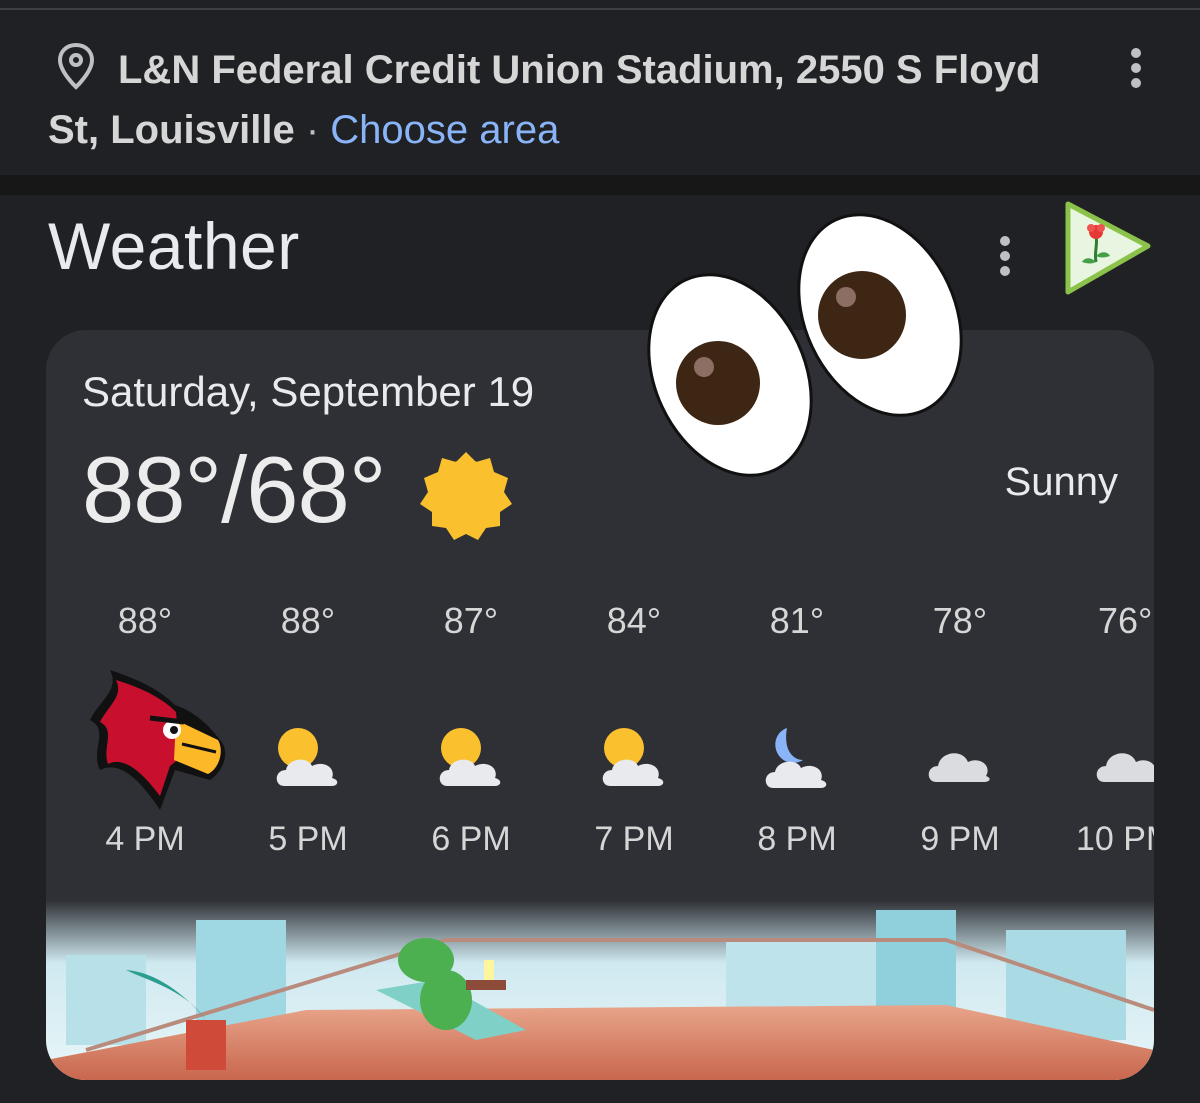 The image size is (1200, 1103). I want to click on condition-text: Sunny, so click(1061, 482).